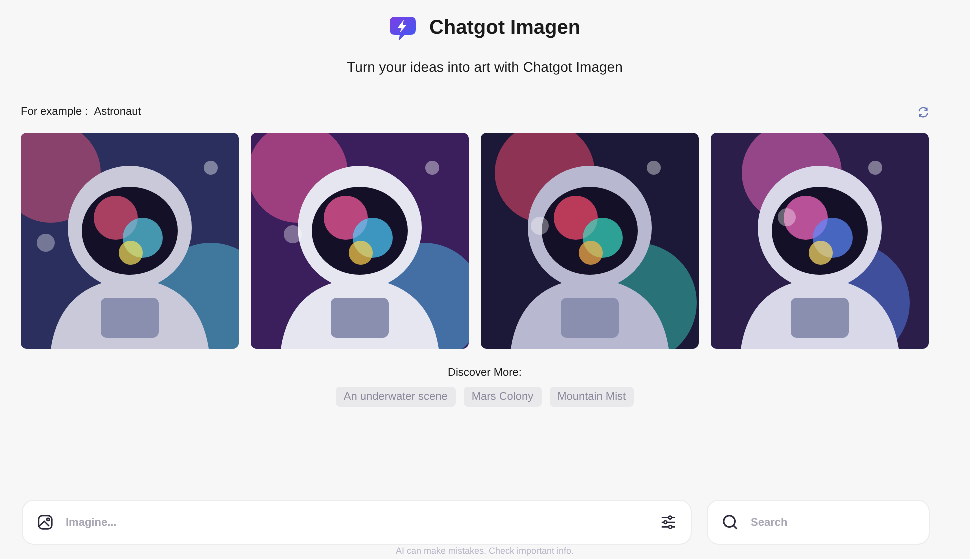  Describe the element at coordinates (485, 551) in the screenshot. I see `disclaimer-text: AI can make mistakes. Check important info.` at that location.